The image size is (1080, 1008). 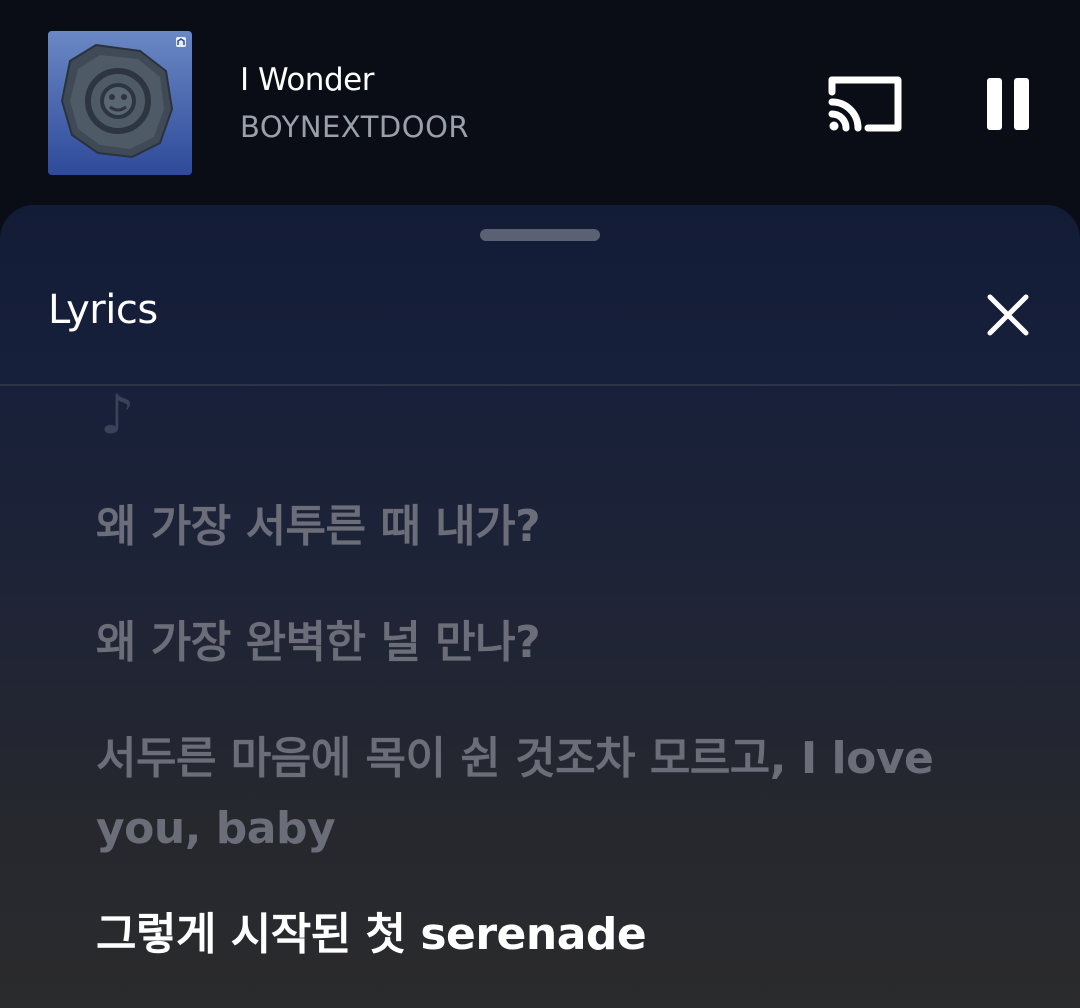 What do you see at coordinates (546, 935) in the screenshot?
I see `lyric-line-current: 그렇게 시작된 첫 serenade` at bounding box center [546, 935].